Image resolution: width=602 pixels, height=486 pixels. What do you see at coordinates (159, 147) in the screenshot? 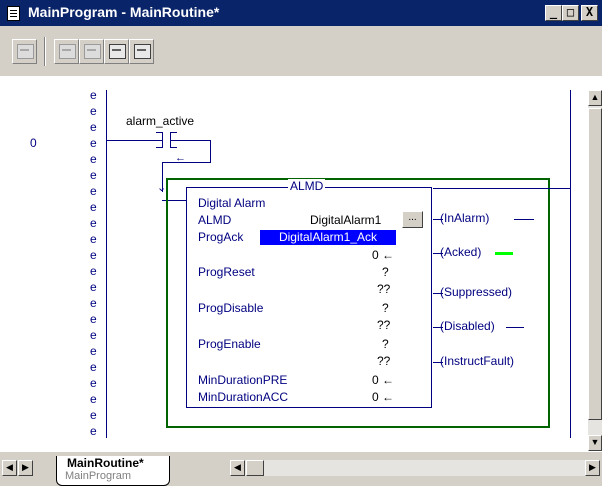
I see `contact-bottom-left` at bounding box center [159, 147].